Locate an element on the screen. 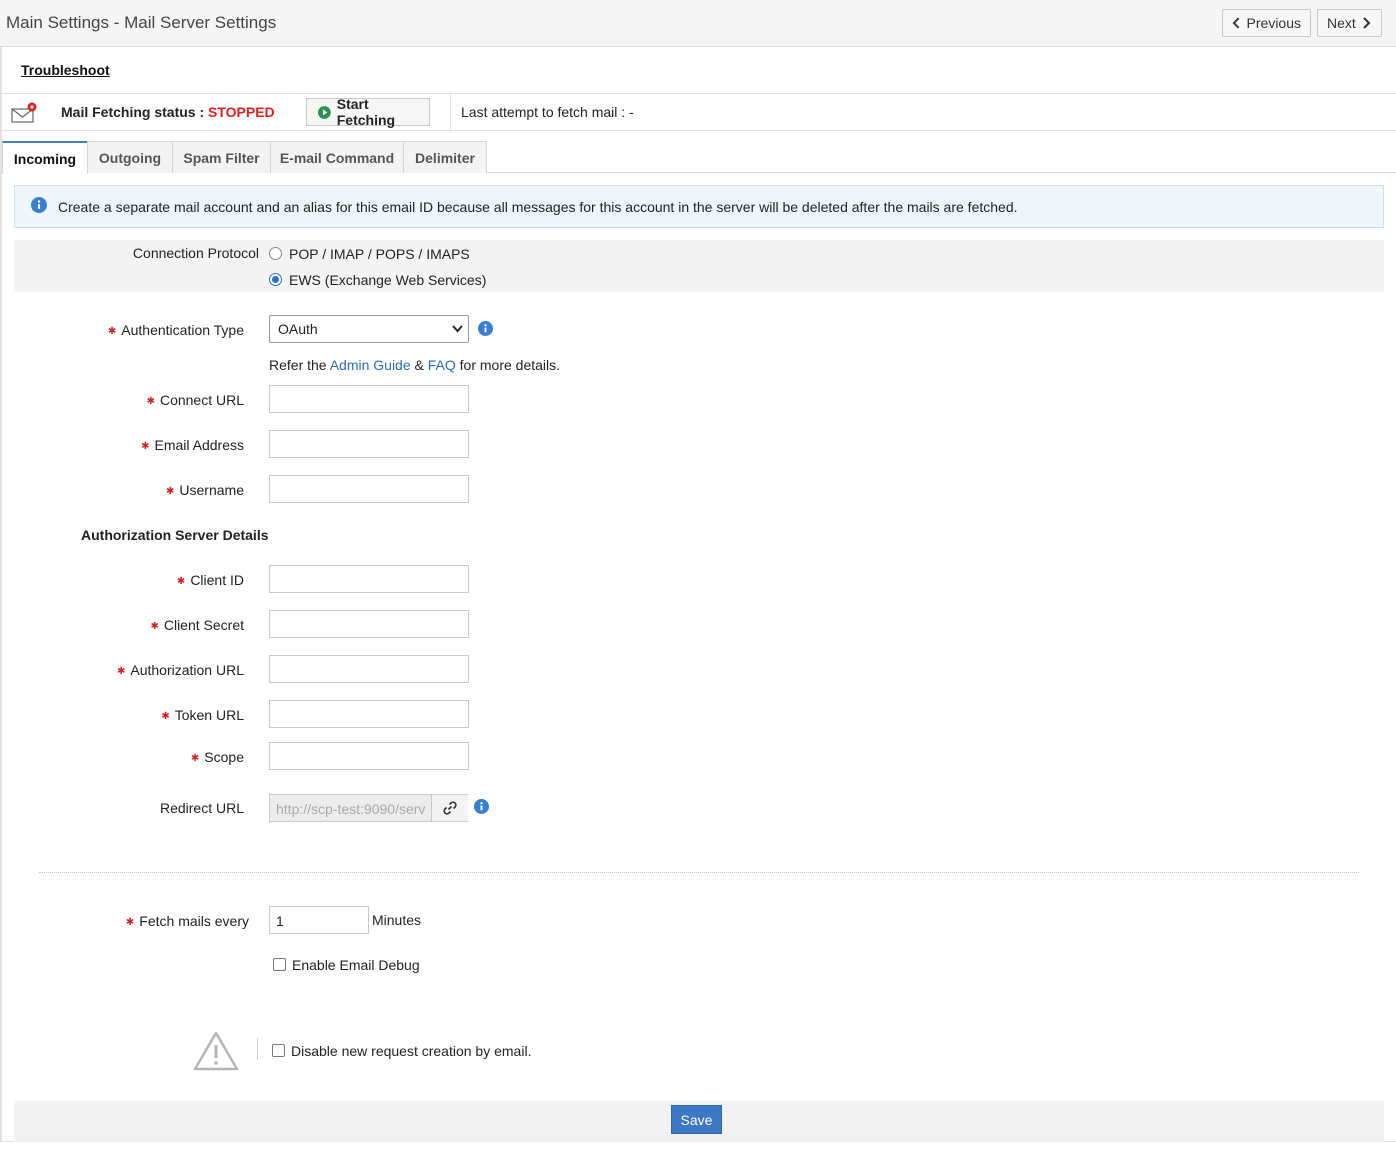 This screenshot has width=1396, height=1151. disable-request-creation-label: Disable new request creation by email. is located at coordinates (411, 1051).